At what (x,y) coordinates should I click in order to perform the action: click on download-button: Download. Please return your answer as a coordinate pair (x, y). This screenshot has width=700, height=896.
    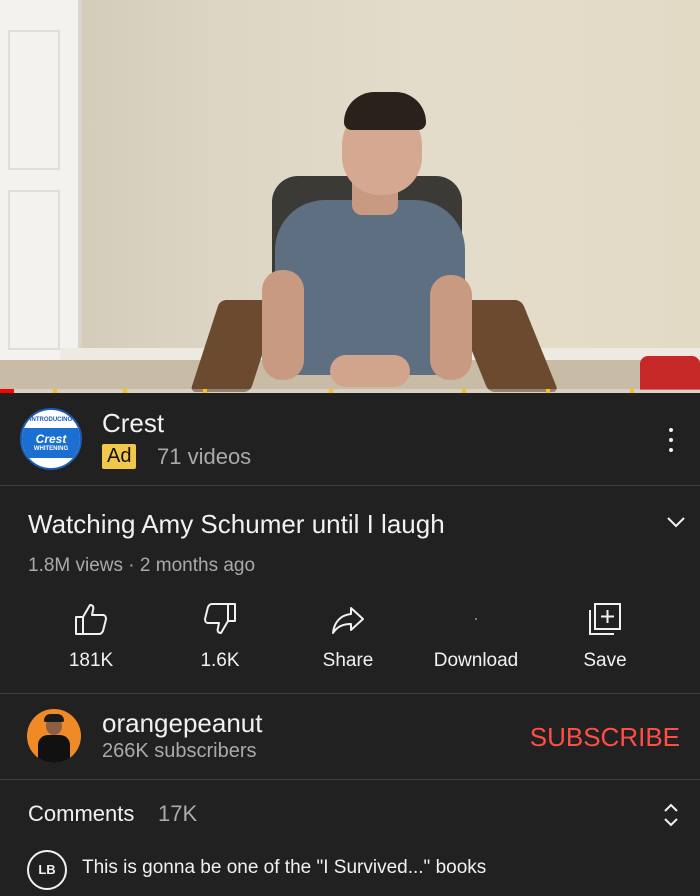
    Looking at the image, I should click on (476, 638).